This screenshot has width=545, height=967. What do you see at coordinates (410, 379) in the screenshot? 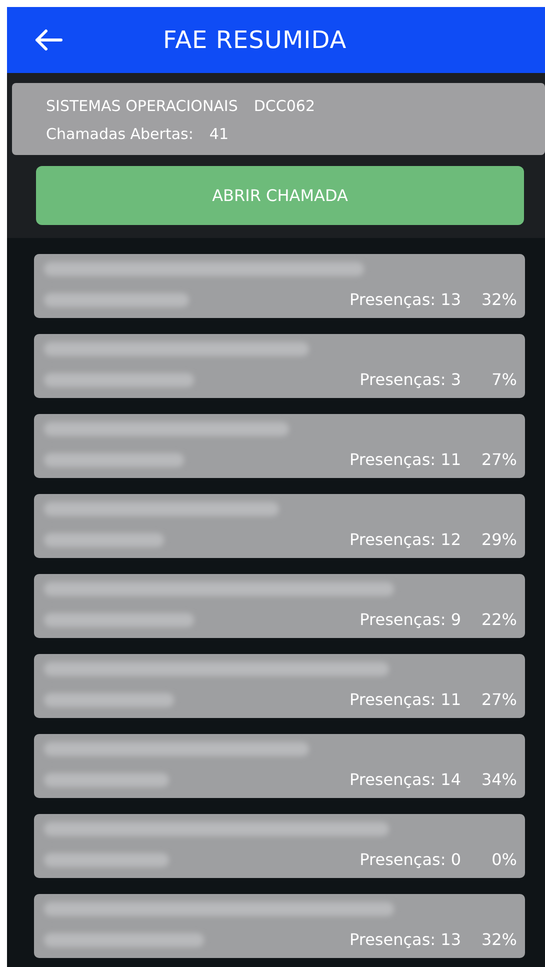
I see `presence-count: Presenças: 3` at bounding box center [410, 379].